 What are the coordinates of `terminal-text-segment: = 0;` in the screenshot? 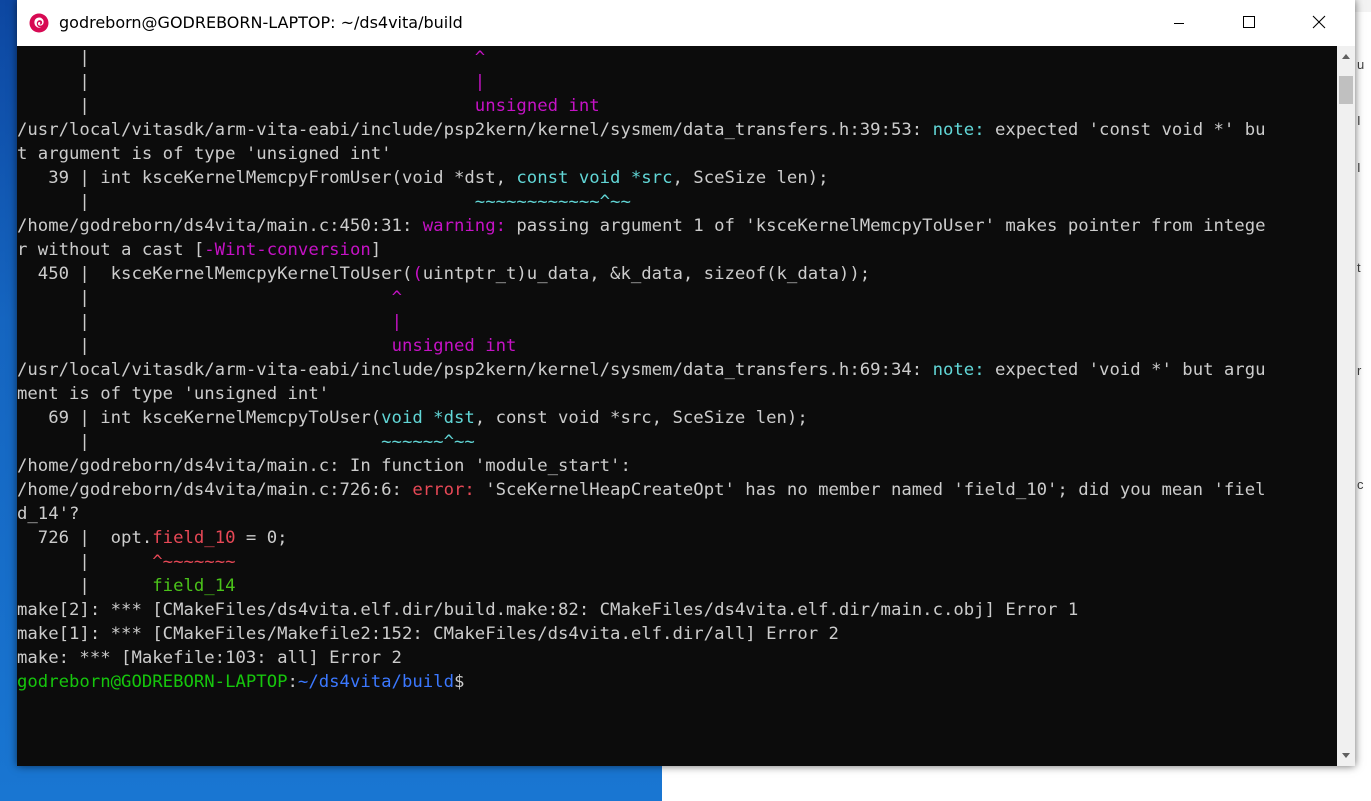 It's located at (261, 538).